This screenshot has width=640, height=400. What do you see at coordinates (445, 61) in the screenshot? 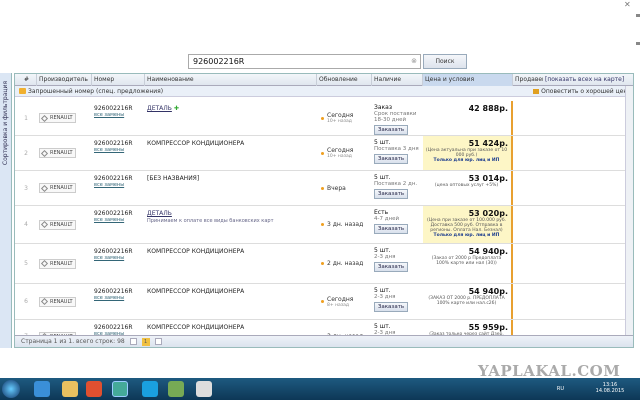
I see `search-button: Поиск` at bounding box center [445, 61].